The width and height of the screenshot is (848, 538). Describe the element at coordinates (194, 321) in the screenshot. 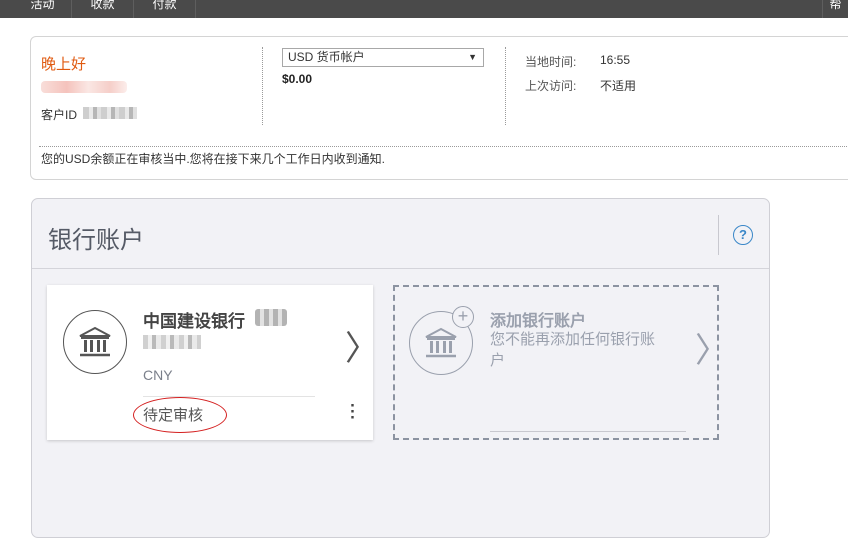

I see `bank-name: 中国建设银行` at that location.